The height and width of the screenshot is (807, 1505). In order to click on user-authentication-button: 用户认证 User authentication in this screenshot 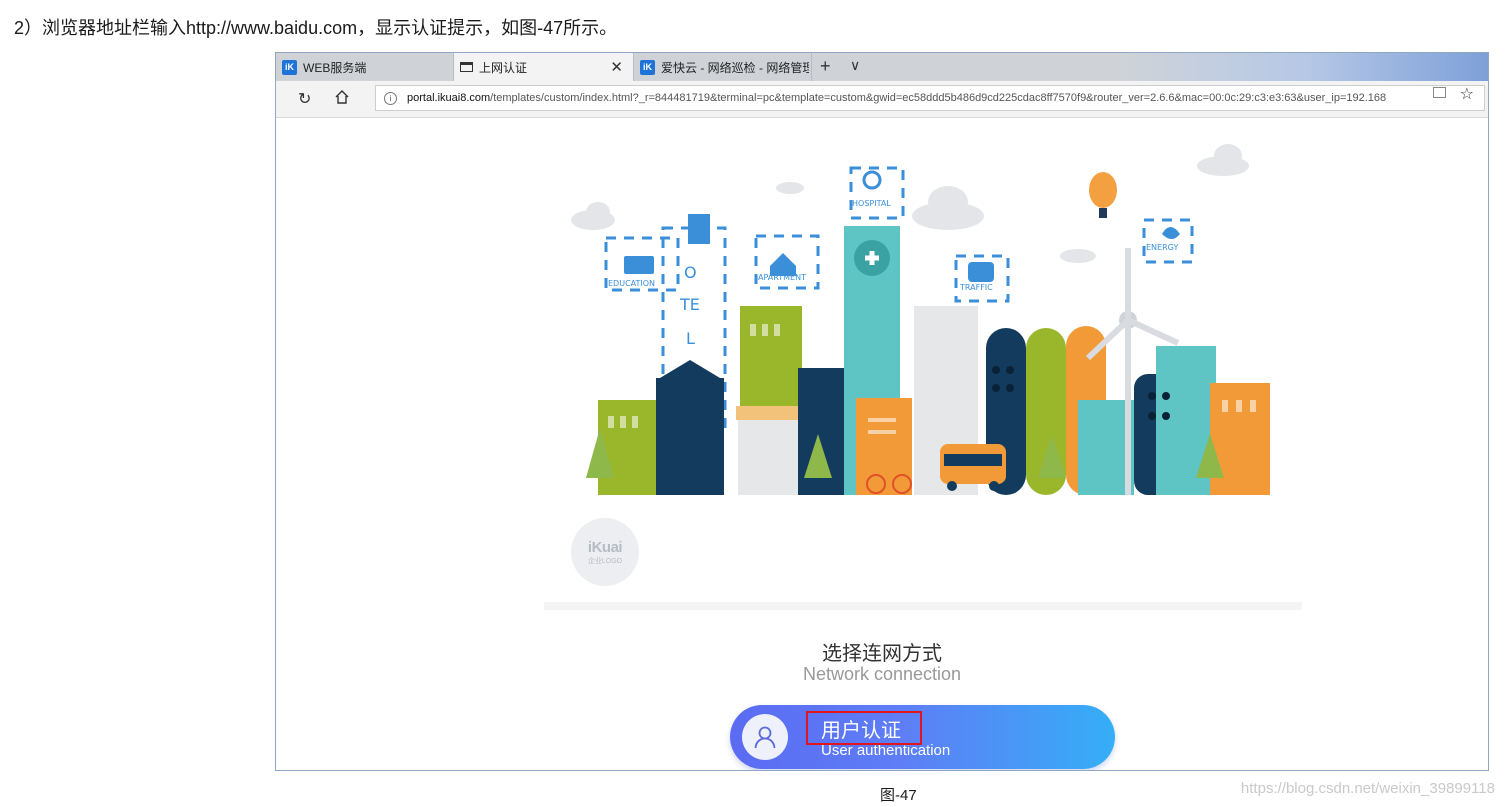, I will do `click(922, 737)`.